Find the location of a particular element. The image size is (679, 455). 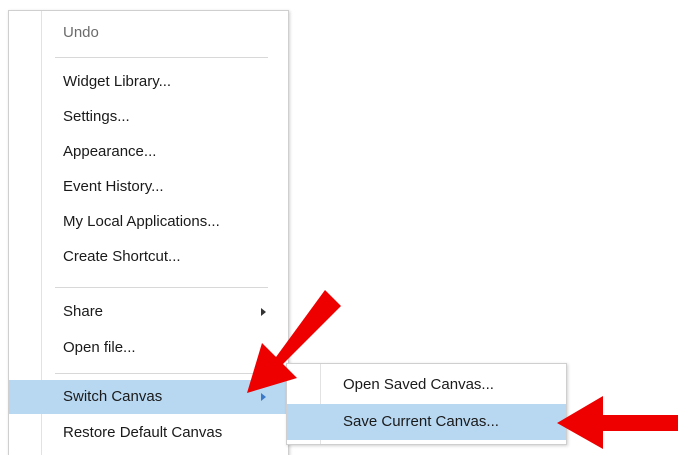

menu-item-restore-default-canvas: Restore Default Canvas is located at coordinates (148, 433).